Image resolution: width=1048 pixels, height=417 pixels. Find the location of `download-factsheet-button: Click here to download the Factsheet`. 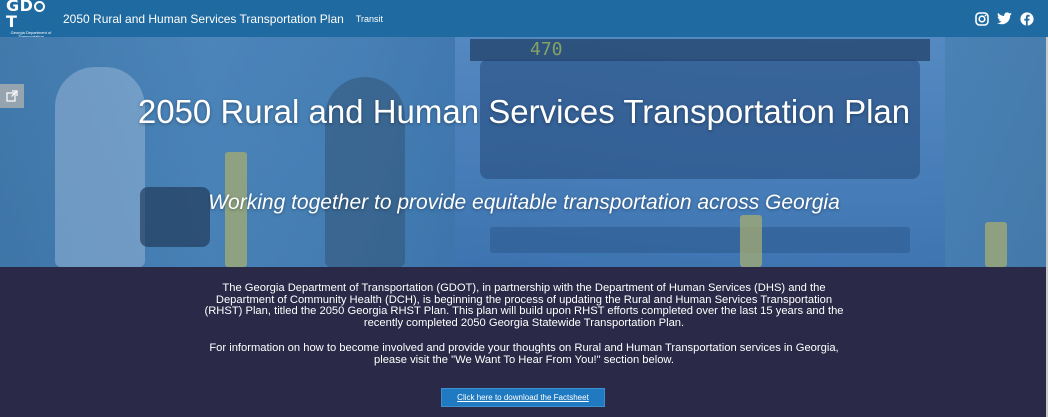

download-factsheet-button: Click here to download the Factsheet is located at coordinates (523, 397).